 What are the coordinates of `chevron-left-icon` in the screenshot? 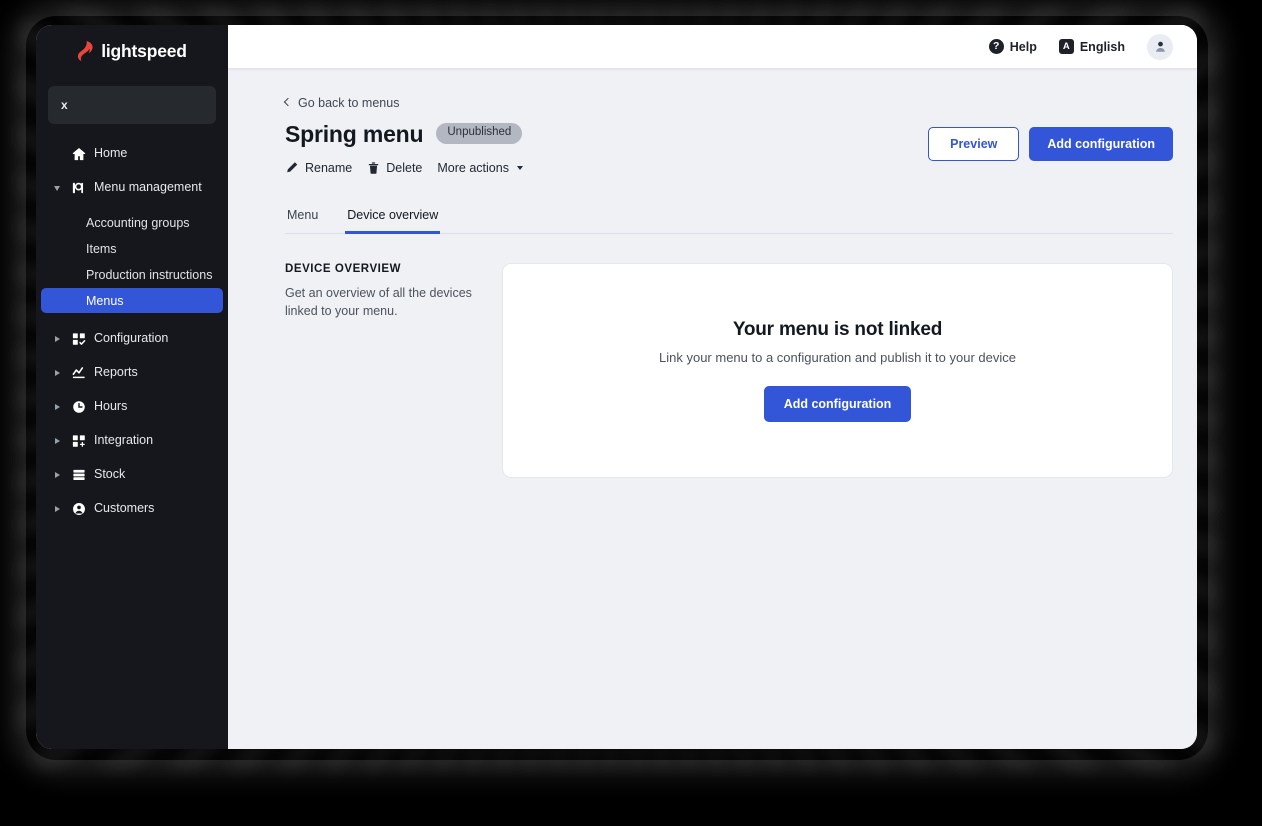 It's located at (288, 102).